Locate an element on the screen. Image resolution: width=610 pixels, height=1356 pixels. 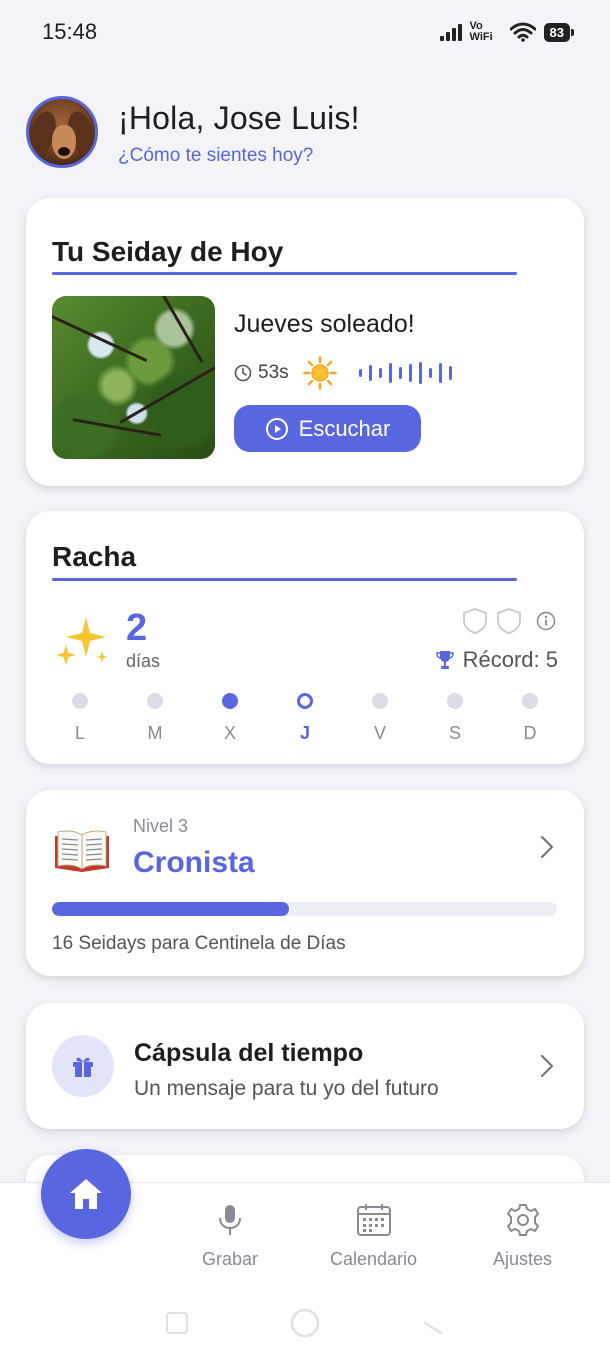
seiday-entry-title: Jueves soleado! is located at coordinates (324, 324).